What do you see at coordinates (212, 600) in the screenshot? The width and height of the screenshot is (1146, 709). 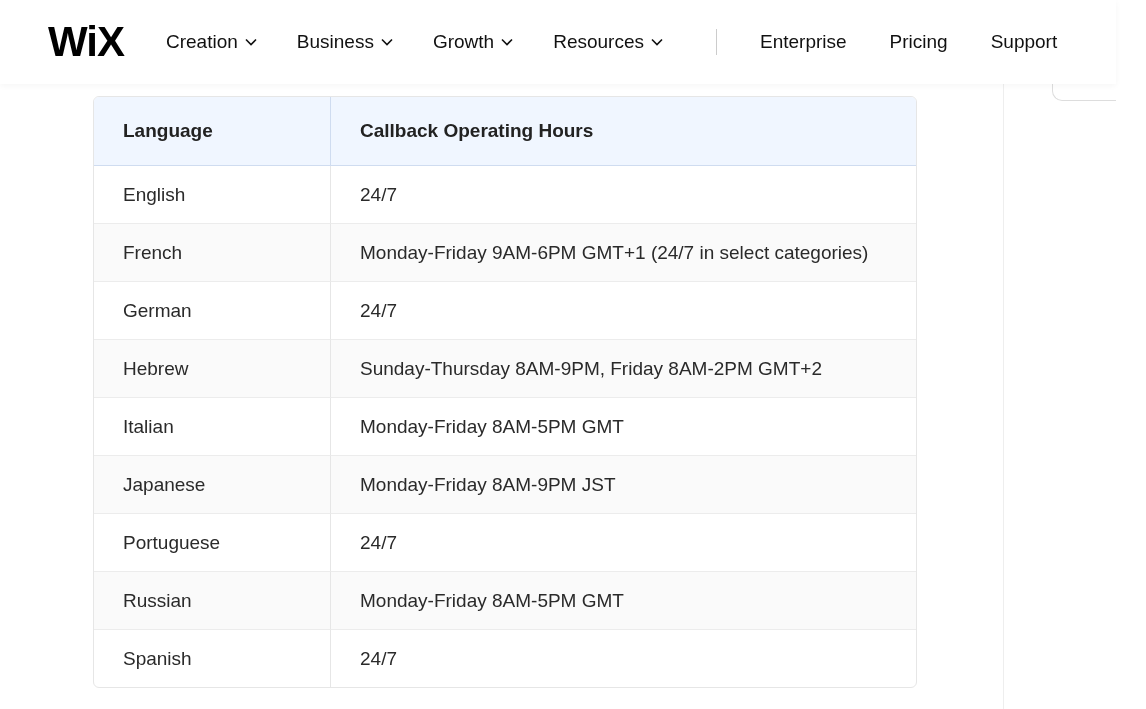 I see `table-cell: Russian` at bounding box center [212, 600].